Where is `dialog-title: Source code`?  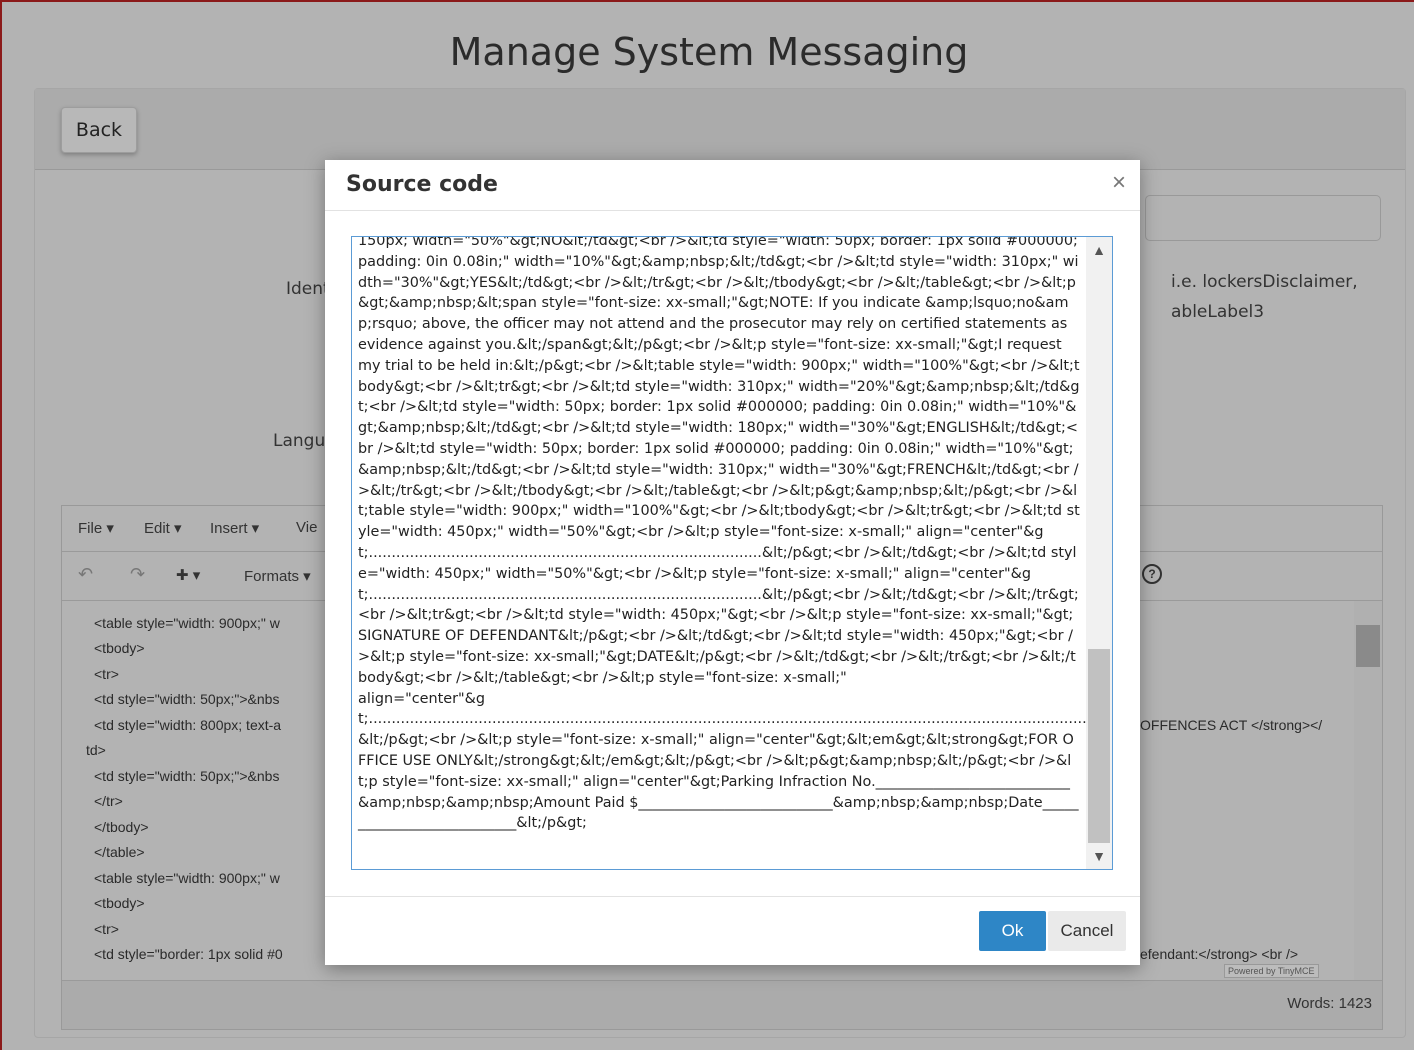
dialog-title: Source code is located at coordinates (422, 184).